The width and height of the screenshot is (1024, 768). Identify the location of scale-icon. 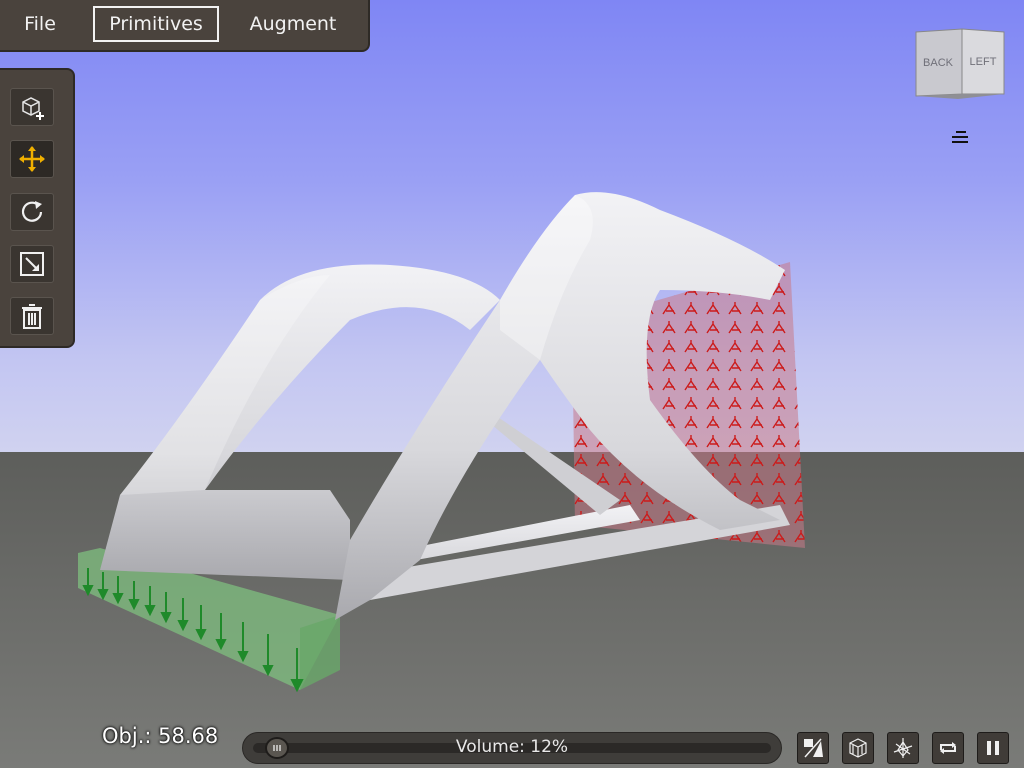
(32, 264).